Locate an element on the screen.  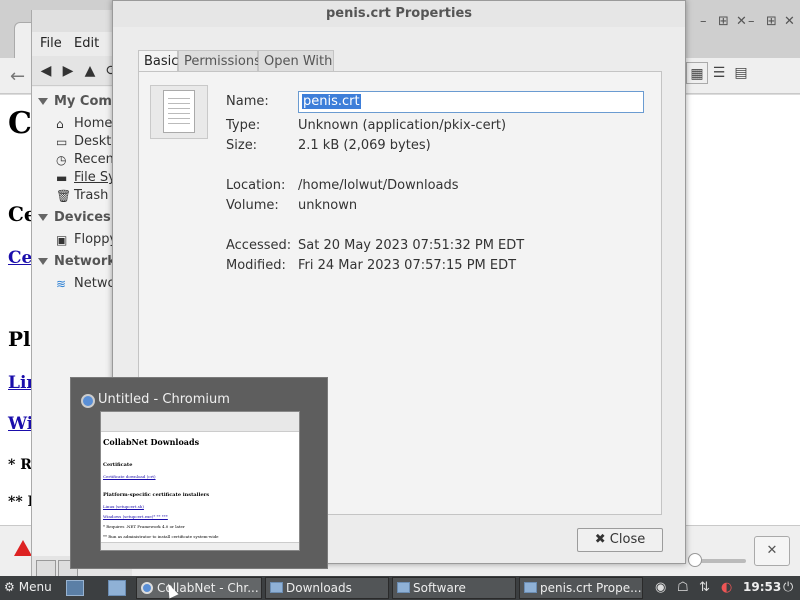
page-note: * R is located at coordinates (20, 465).